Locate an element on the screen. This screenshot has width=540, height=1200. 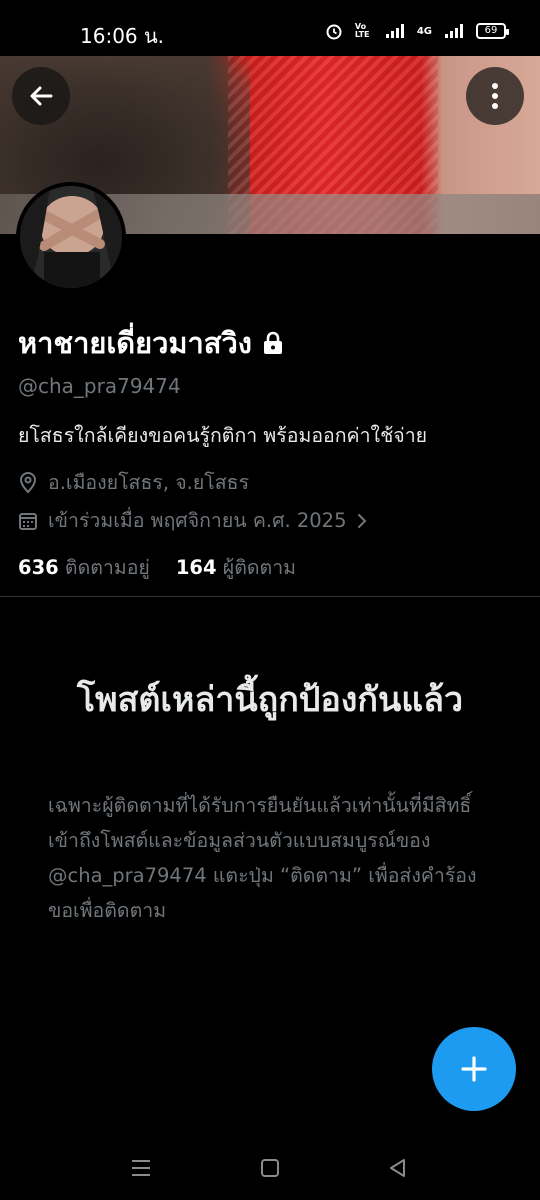
status-icons: Vo LTE 4G 69 is located at coordinates (417, 31).